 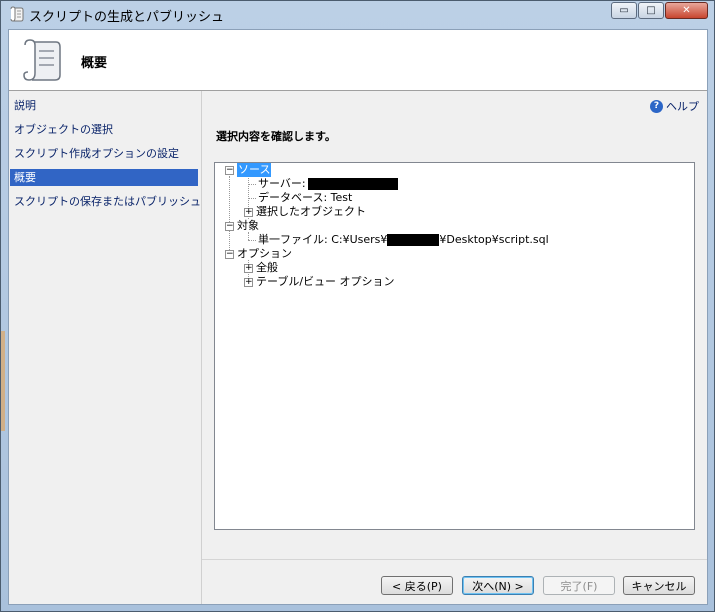 I want to click on tree-node-selected-objects: + 選択したオブジェクト, so click(x=305, y=212).